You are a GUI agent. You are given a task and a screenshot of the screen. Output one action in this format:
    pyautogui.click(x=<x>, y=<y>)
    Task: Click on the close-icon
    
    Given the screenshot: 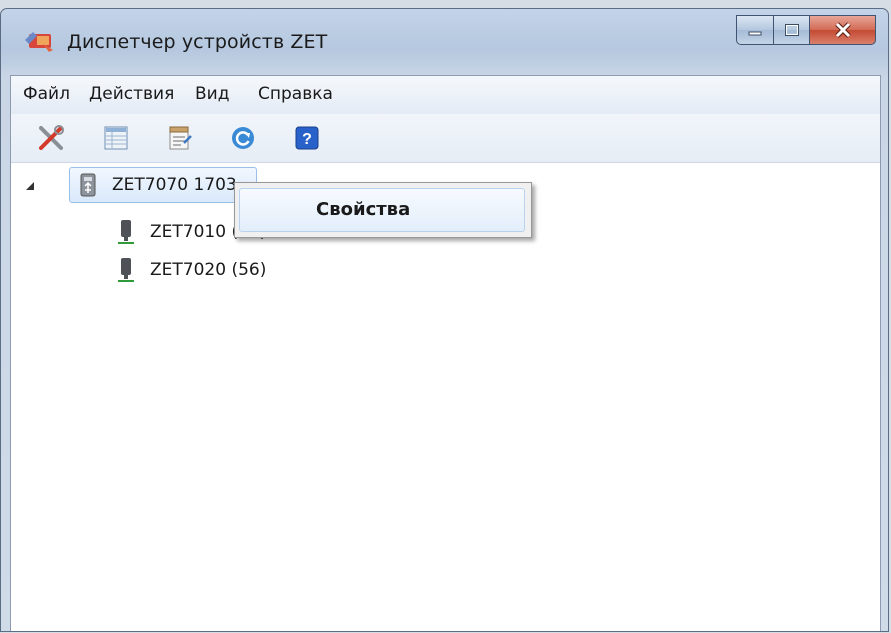 What is the action you would take?
    pyautogui.click(x=842, y=30)
    